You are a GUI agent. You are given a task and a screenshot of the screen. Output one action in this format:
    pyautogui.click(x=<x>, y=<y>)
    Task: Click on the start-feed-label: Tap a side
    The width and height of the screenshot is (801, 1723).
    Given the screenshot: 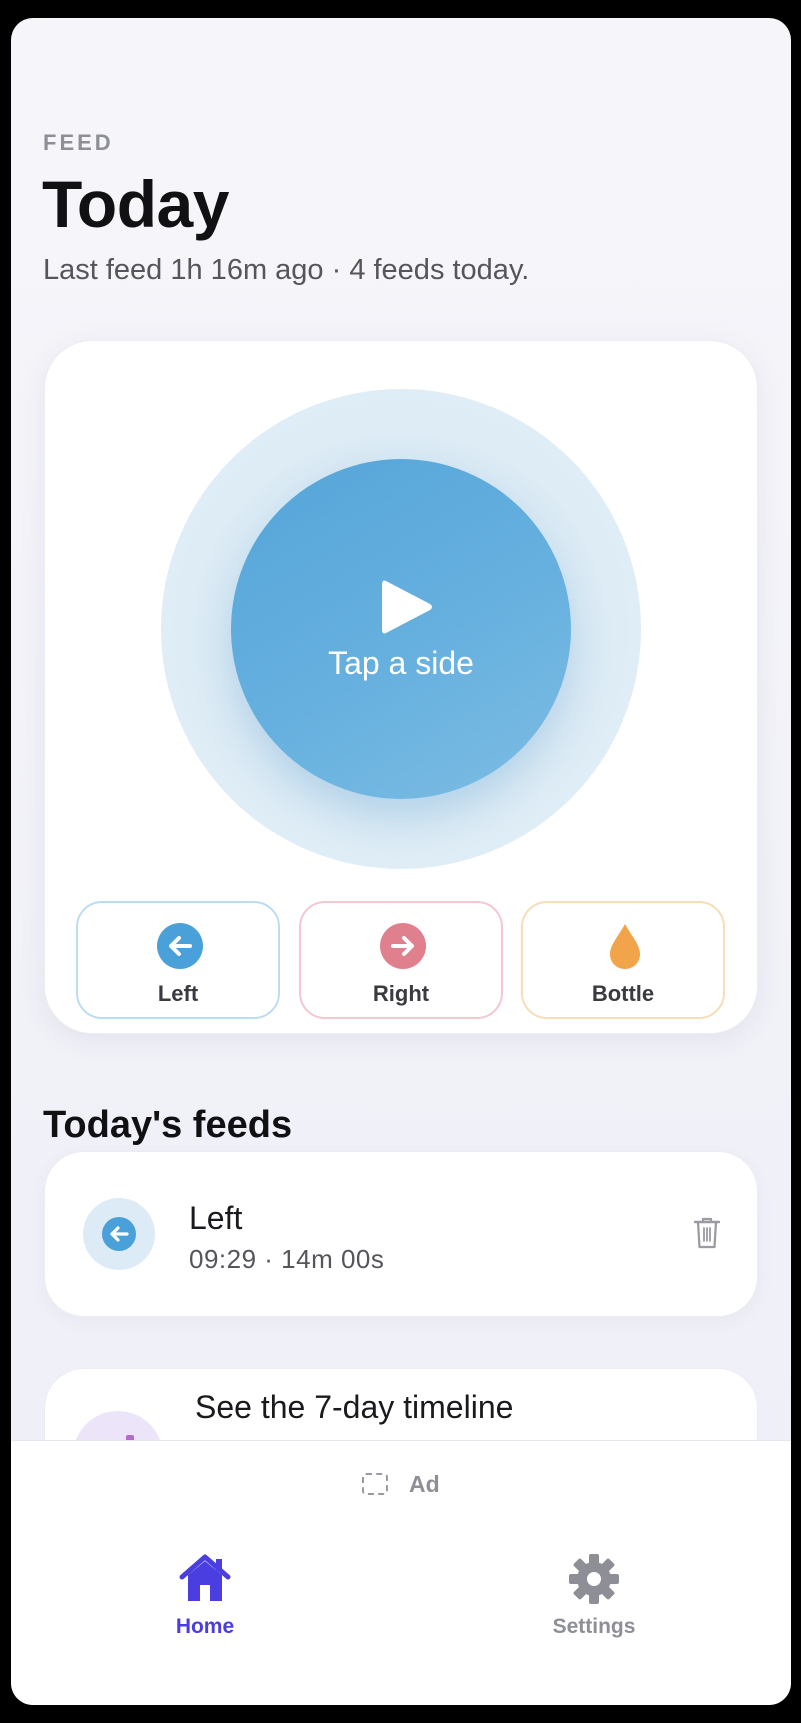 What is the action you would take?
    pyautogui.click(x=401, y=663)
    